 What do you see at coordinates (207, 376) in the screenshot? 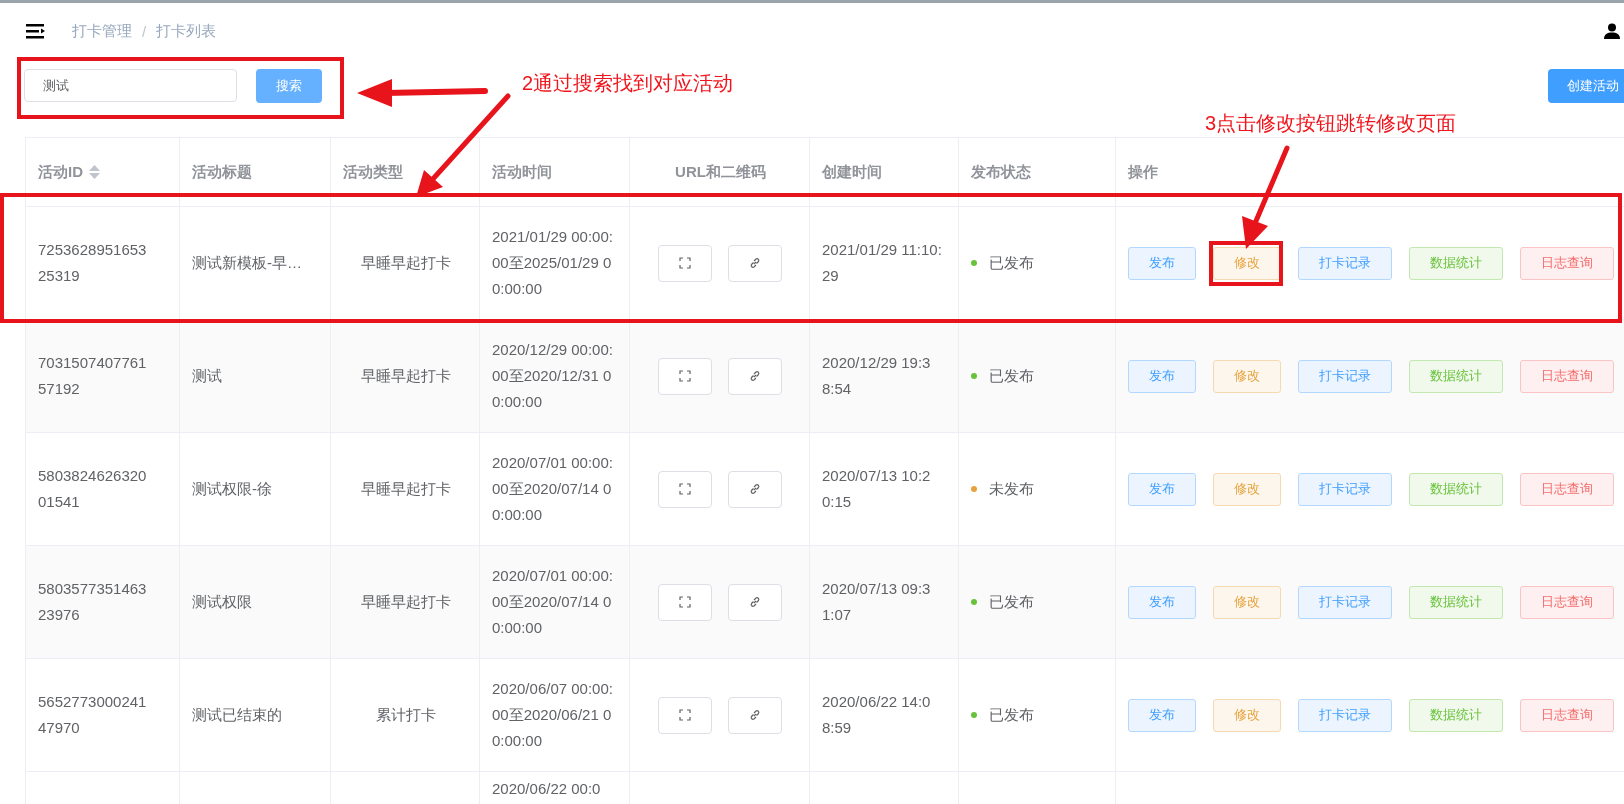
I see `activity-title-cell-text: 测试` at bounding box center [207, 376].